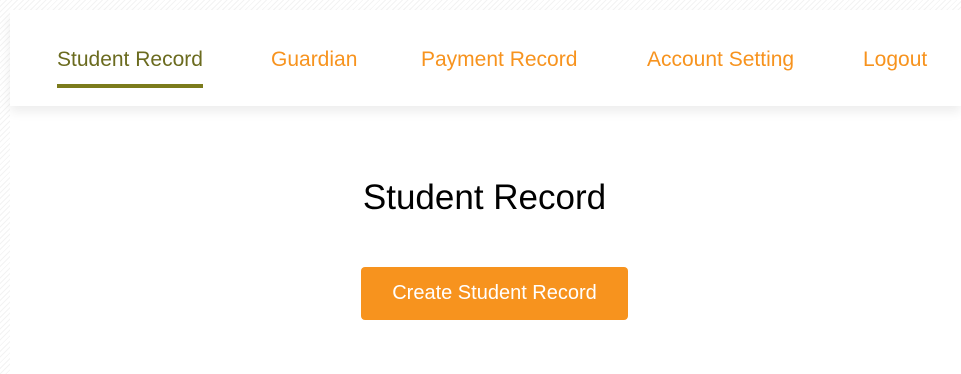 This screenshot has height=374, width=961. Describe the element at coordinates (484, 197) in the screenshot. I see `page-title: Student Record` at that location.